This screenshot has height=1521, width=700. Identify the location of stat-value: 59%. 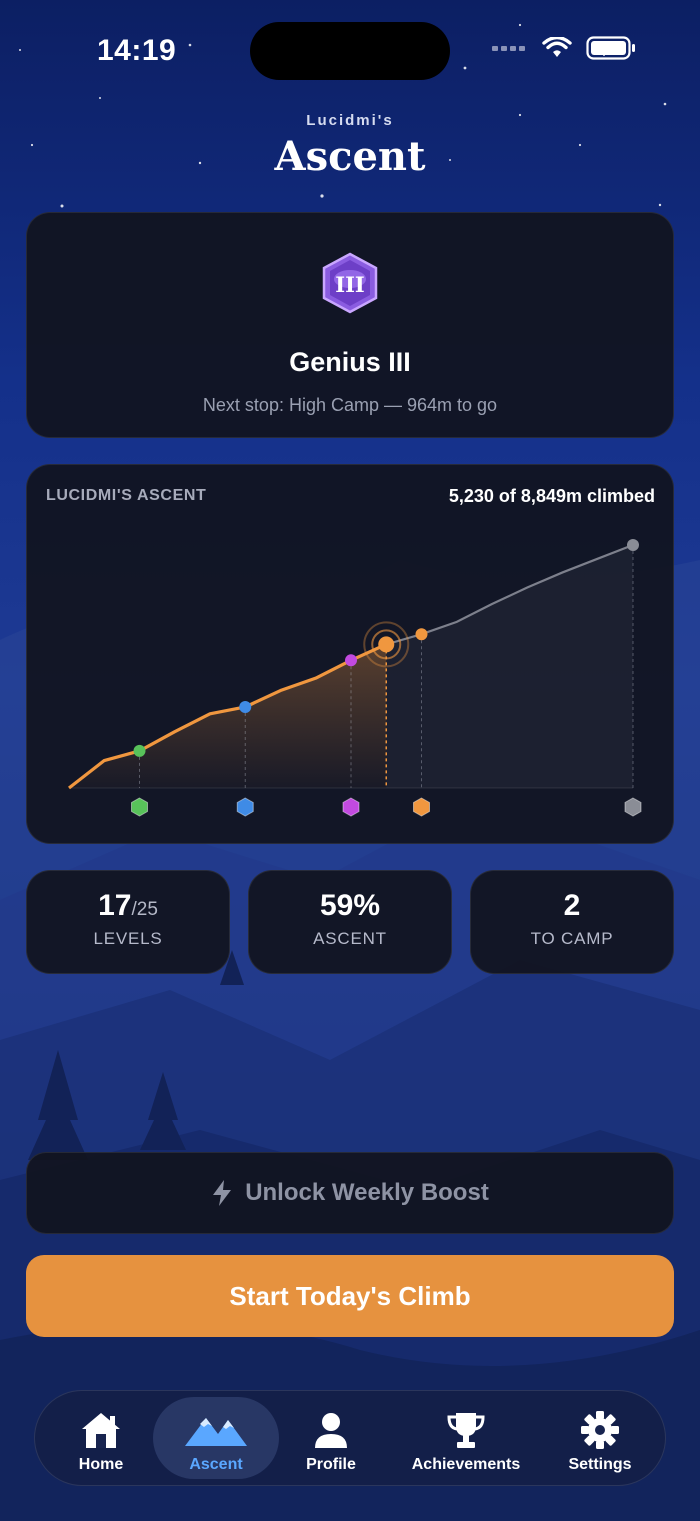
(350, 905).